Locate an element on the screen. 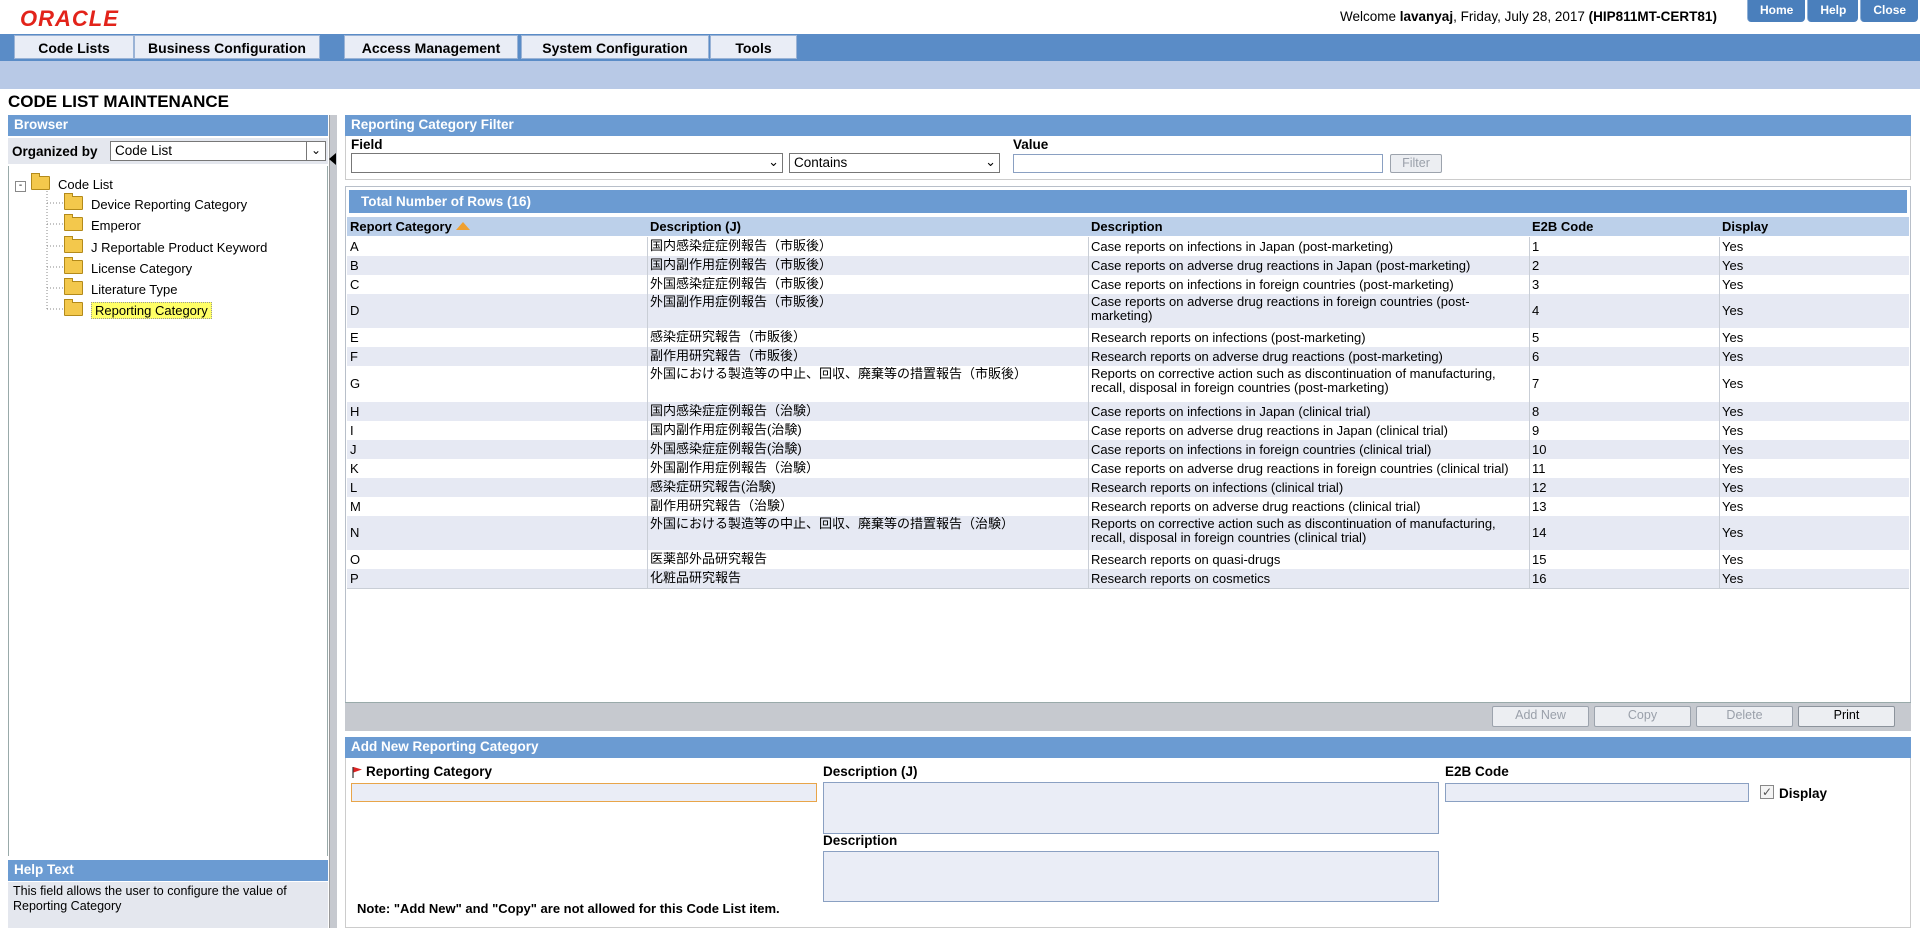 This screenshot has width=1920, height=928. tree-item-j-reportable-product-keyword: J Reportable Product Keyword is located at coordinates (165, 245).